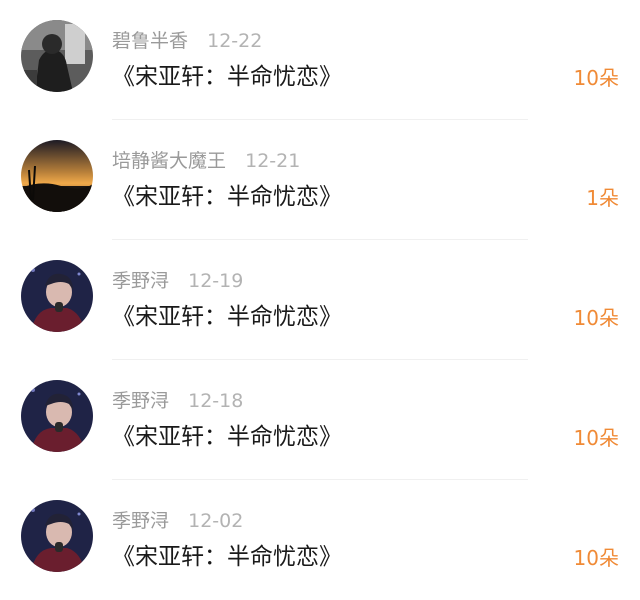 This screenshot has height=600, width=640. I want to click on item-meta: 季野浔 12-18, so click(177, 401).